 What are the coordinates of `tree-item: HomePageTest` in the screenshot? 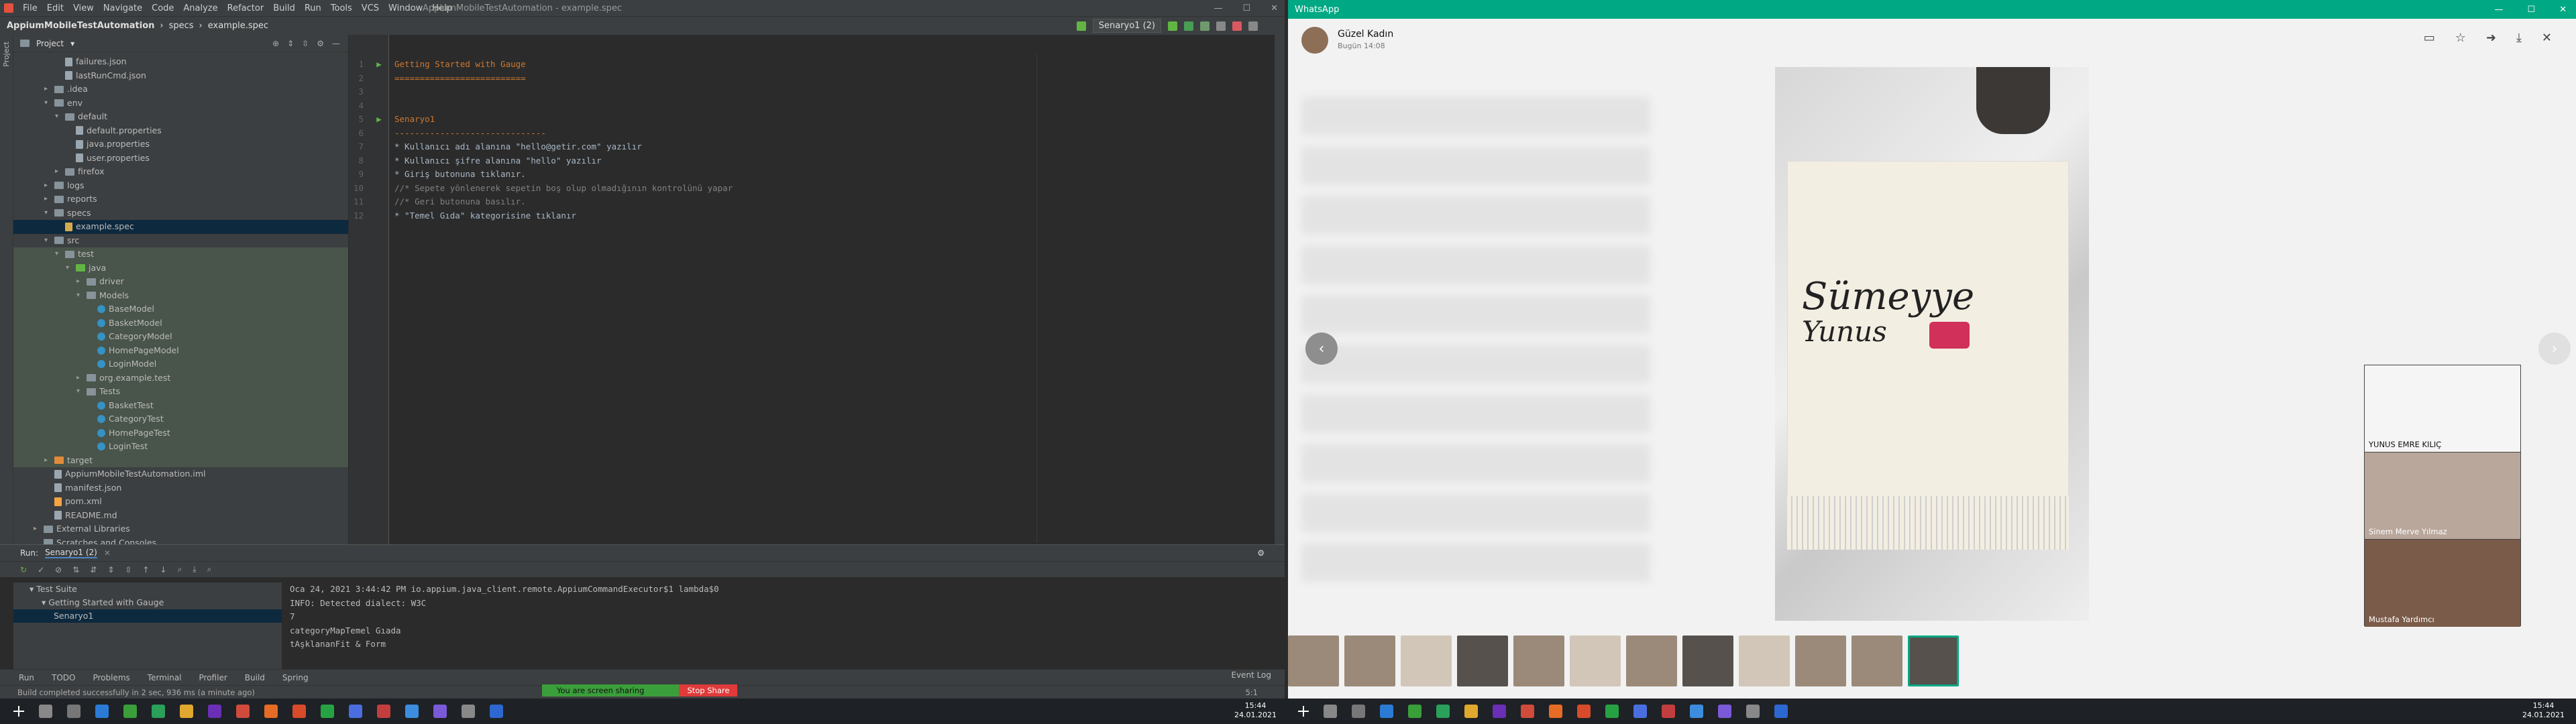 It's located at (180, 433).